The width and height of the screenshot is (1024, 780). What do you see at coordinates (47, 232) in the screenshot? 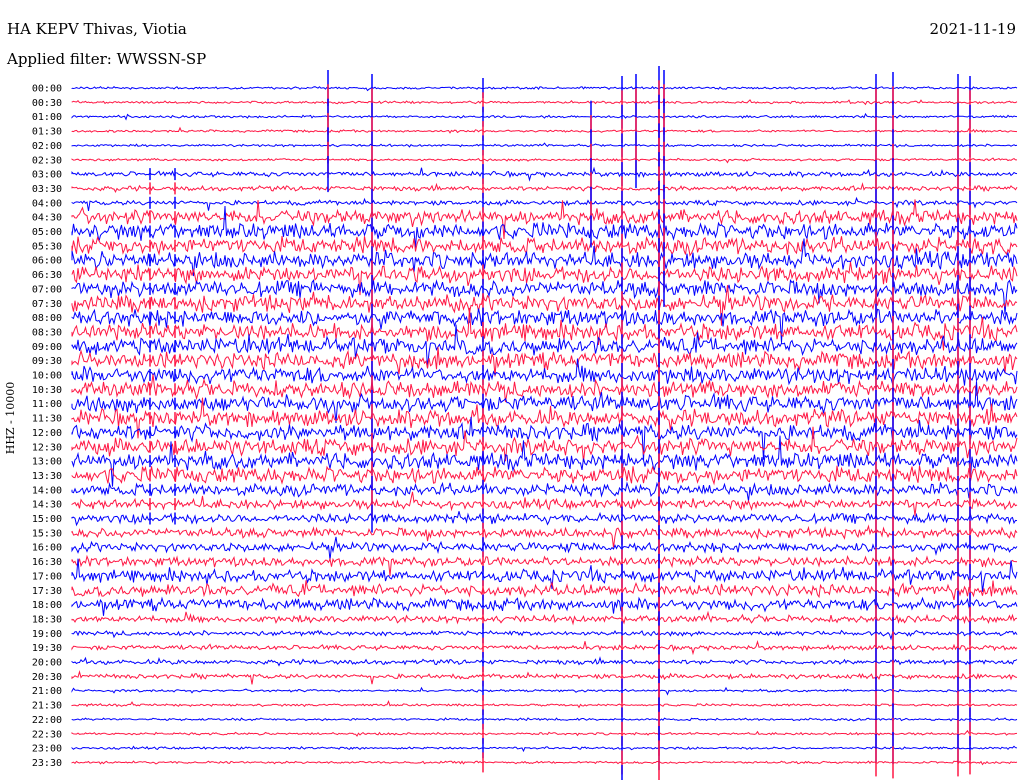
I see `row-label: 05:00` at bounding box center [47, 232].